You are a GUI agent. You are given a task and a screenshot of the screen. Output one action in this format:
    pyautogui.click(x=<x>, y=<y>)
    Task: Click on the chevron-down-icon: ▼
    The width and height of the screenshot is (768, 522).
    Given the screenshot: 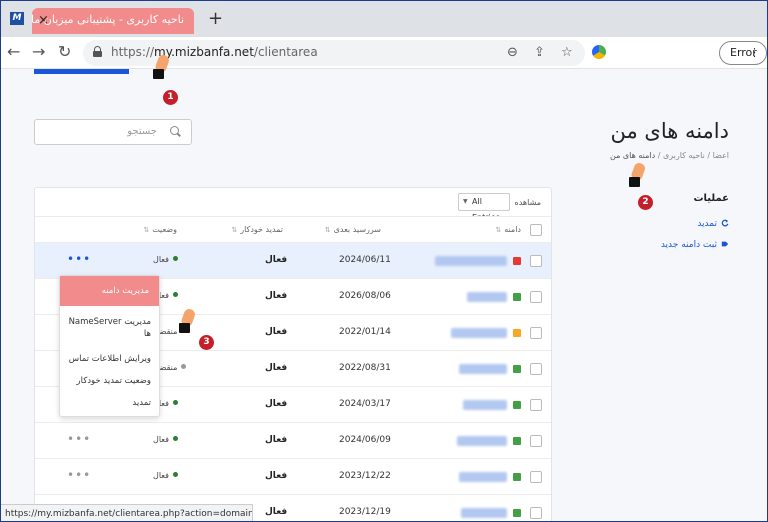 What is the action you would take?
    pyautogui.click(x=465, y=201)
    